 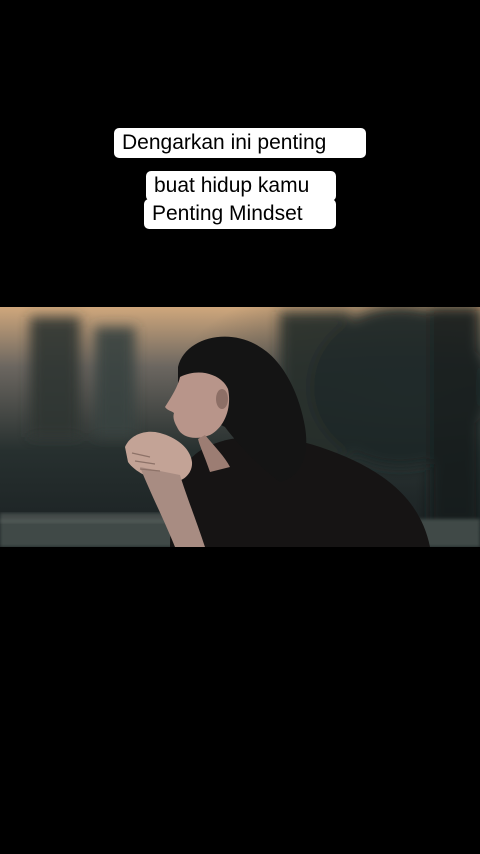 I want to click on caption-line-1: Dengarkan ini penting, so click(x=240, y=143).